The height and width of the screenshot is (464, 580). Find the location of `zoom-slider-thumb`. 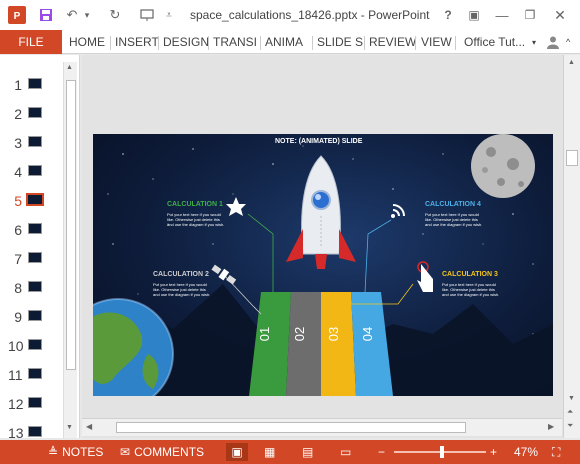

zoom-slider-thumb is located at coordinates (442, 452).